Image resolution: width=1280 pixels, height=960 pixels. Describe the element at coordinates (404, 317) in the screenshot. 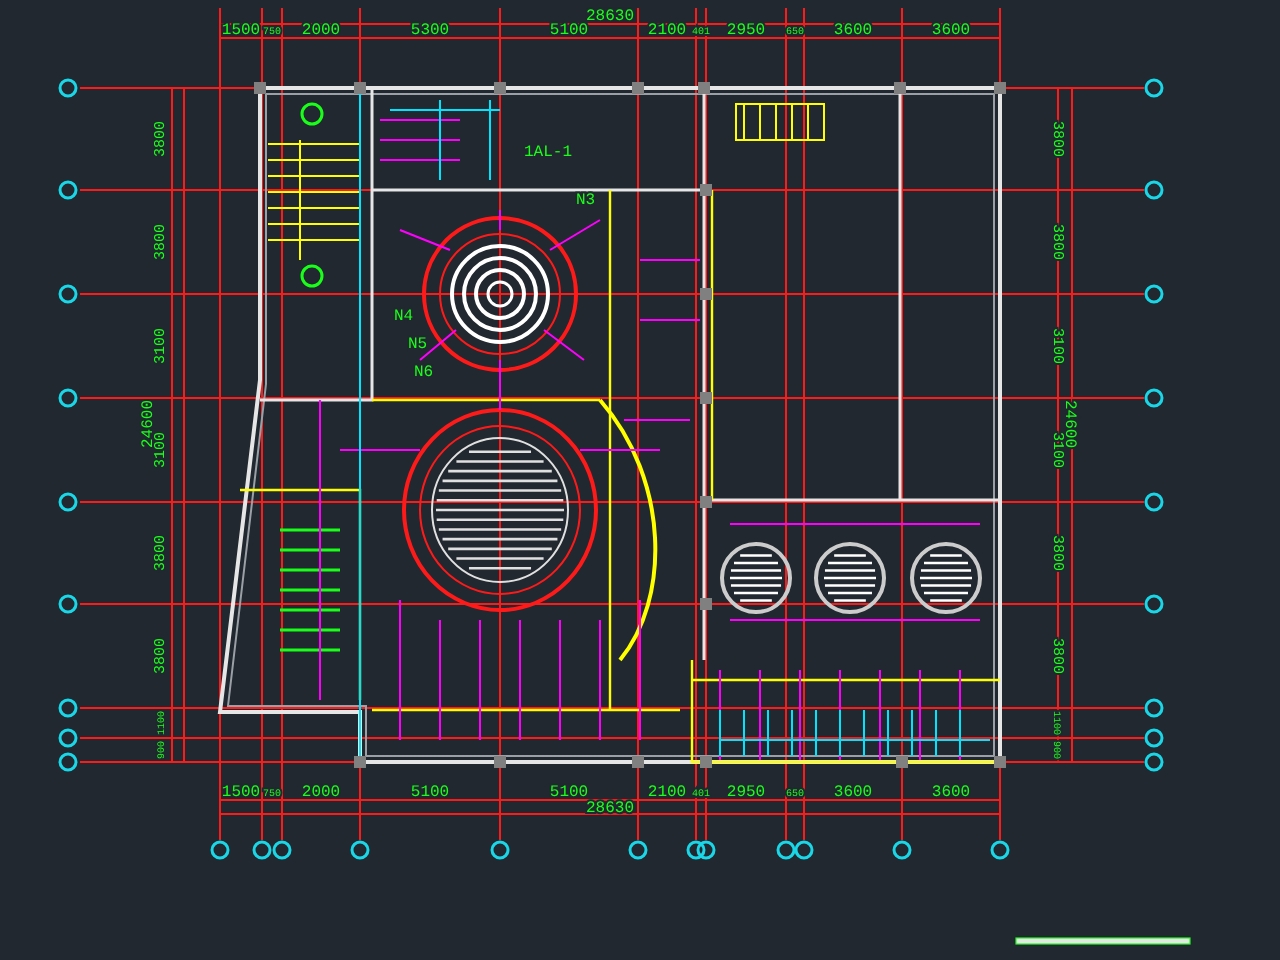

I see `room-label: N4` at that location.